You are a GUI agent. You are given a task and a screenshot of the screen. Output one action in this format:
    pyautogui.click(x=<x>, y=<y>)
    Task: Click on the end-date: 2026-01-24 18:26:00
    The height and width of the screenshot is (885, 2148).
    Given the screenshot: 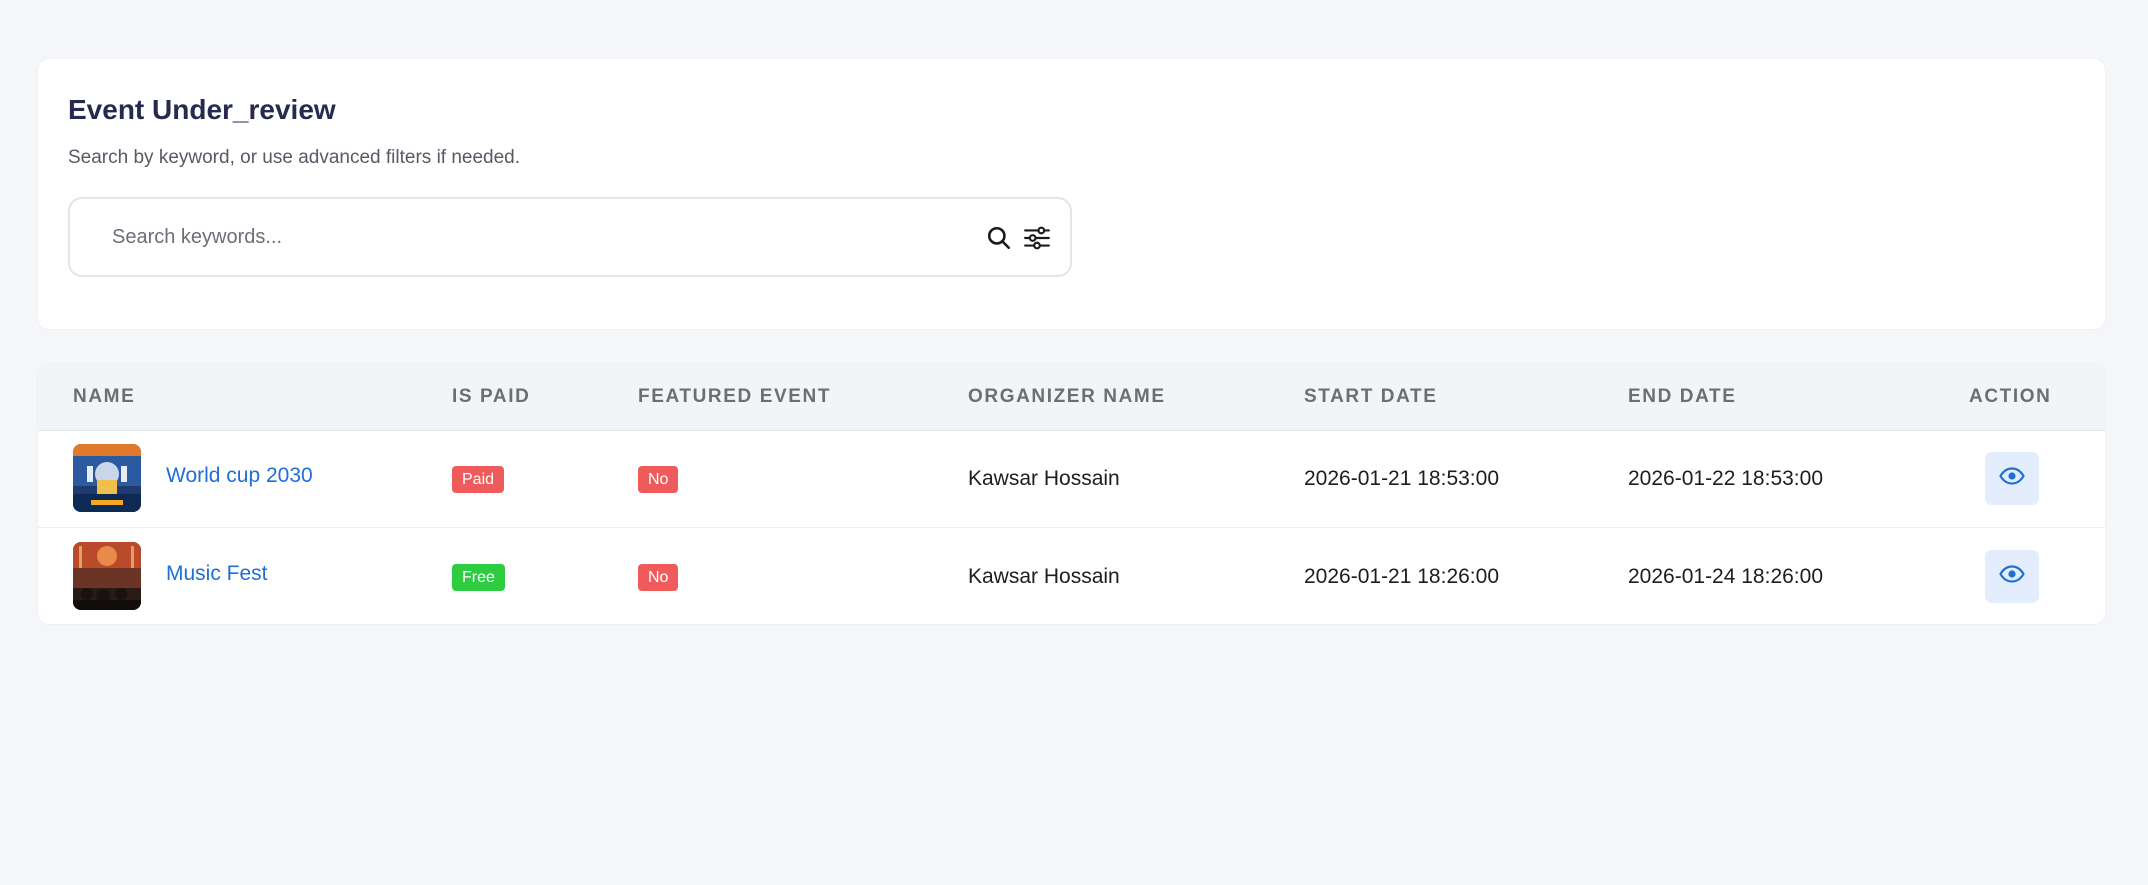 What is the action you would take?
    pyautogui.click(x=1725, y=576)
    